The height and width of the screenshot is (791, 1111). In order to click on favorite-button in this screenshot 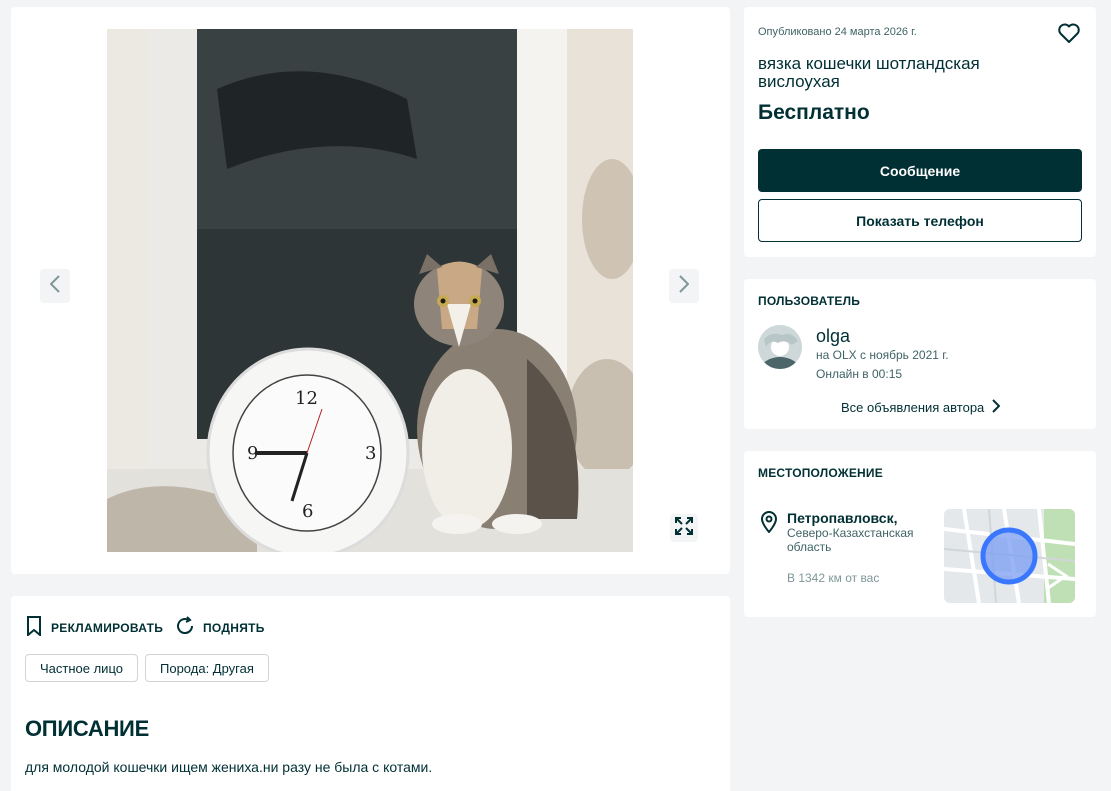, I will do `click(1069, 33)`.